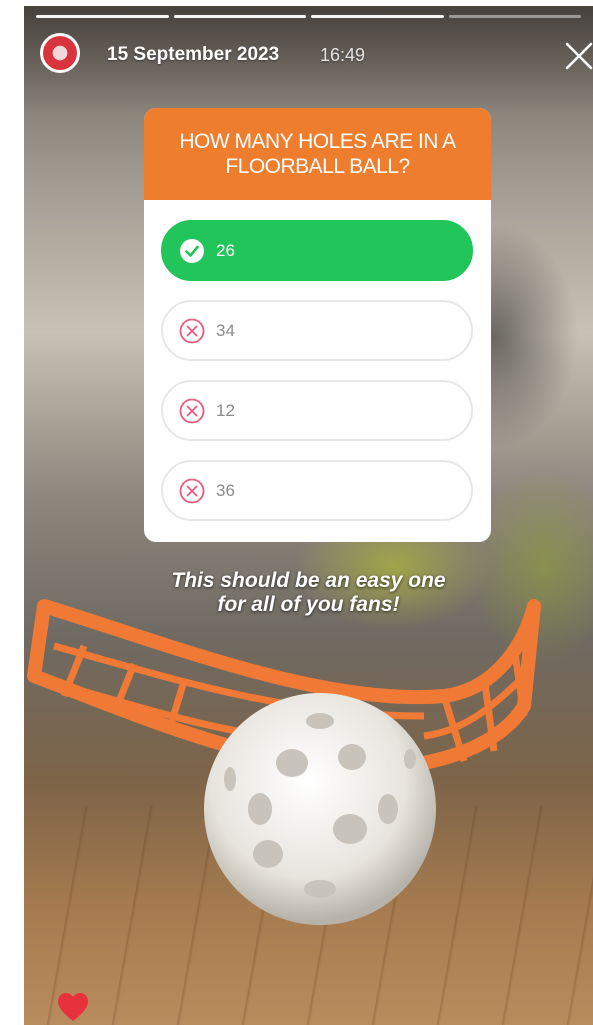 This screenshot has height=1025, width=593. Describe the element at coordinates (73, 1007) in the screenshot. I see `heart-icon` at that location.